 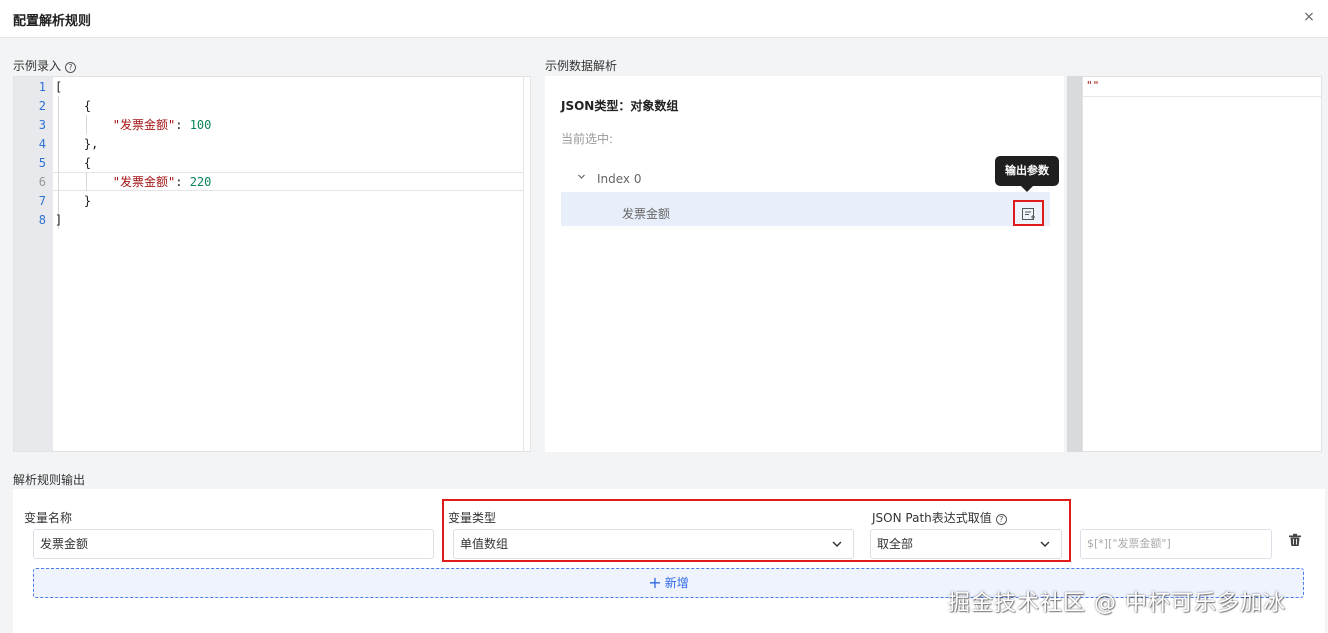 What do you see at coordinates (48, 518) in the screenshot?
I see `var-name-label: 变量名称` at bounding box center [48, 518].